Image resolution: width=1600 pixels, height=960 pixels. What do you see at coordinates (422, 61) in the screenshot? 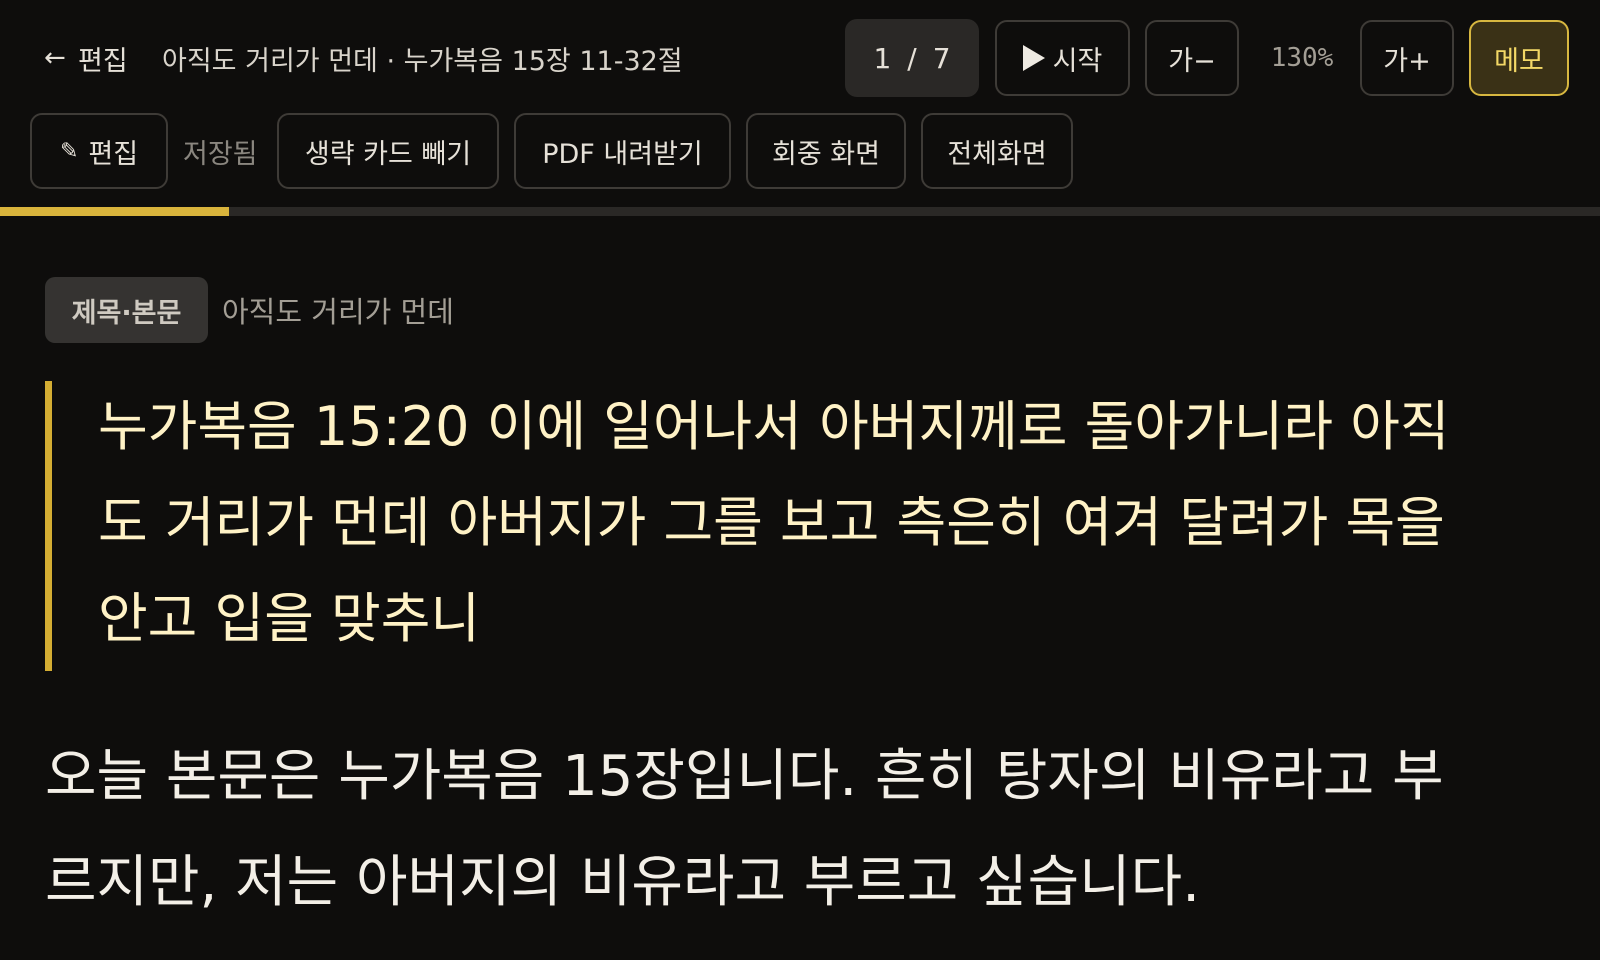
I see `document-title: 아직도 거리가 먼데 · 누가복음 15장 11-32절` at bounding box center [422, 61].